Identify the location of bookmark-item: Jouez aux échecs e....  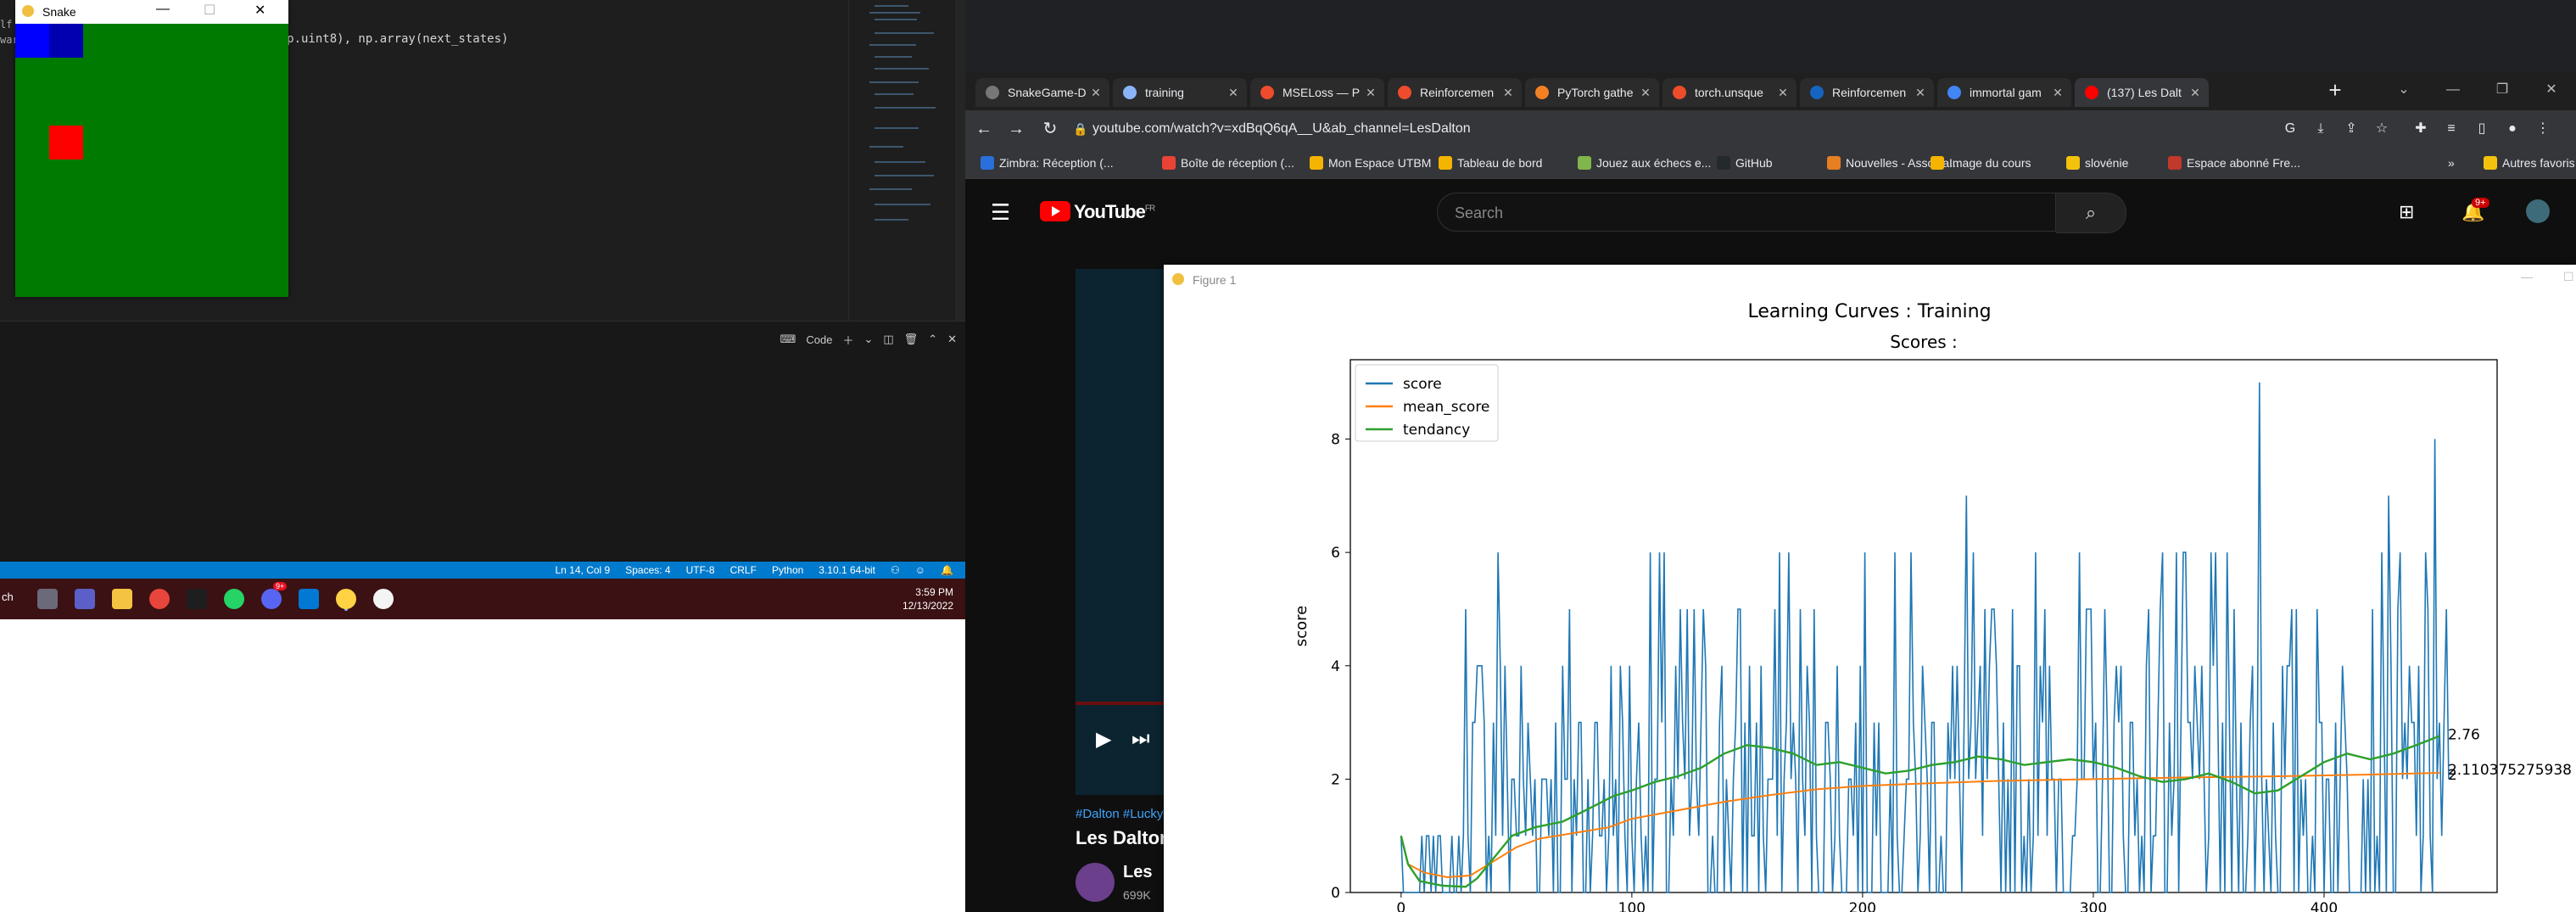
(1644, 162).